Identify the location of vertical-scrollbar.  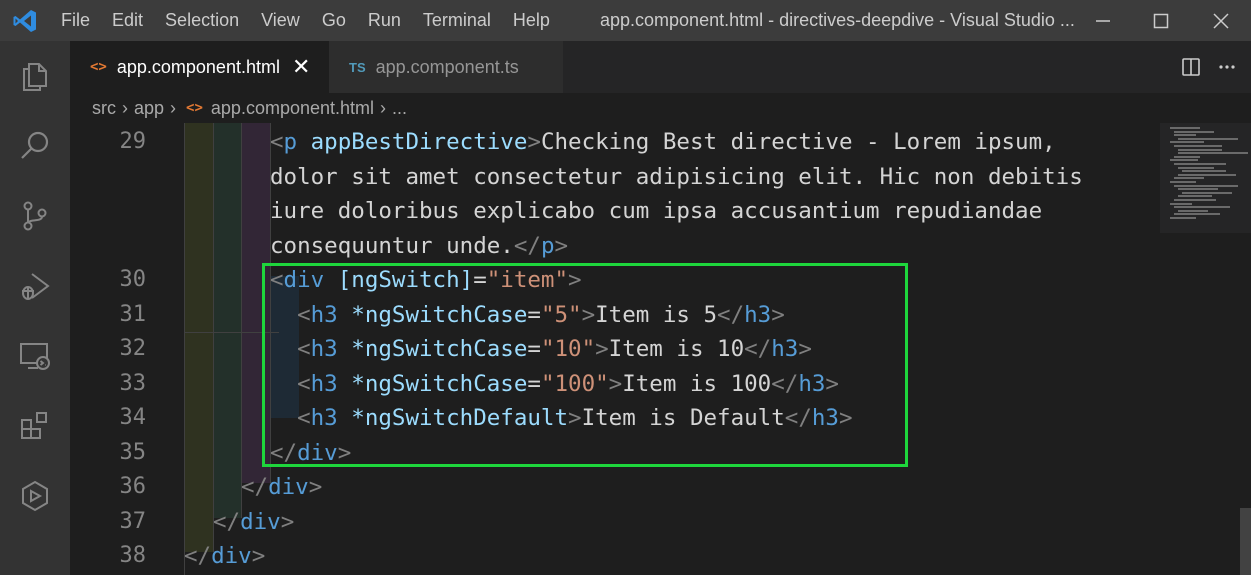
(1245, 541).